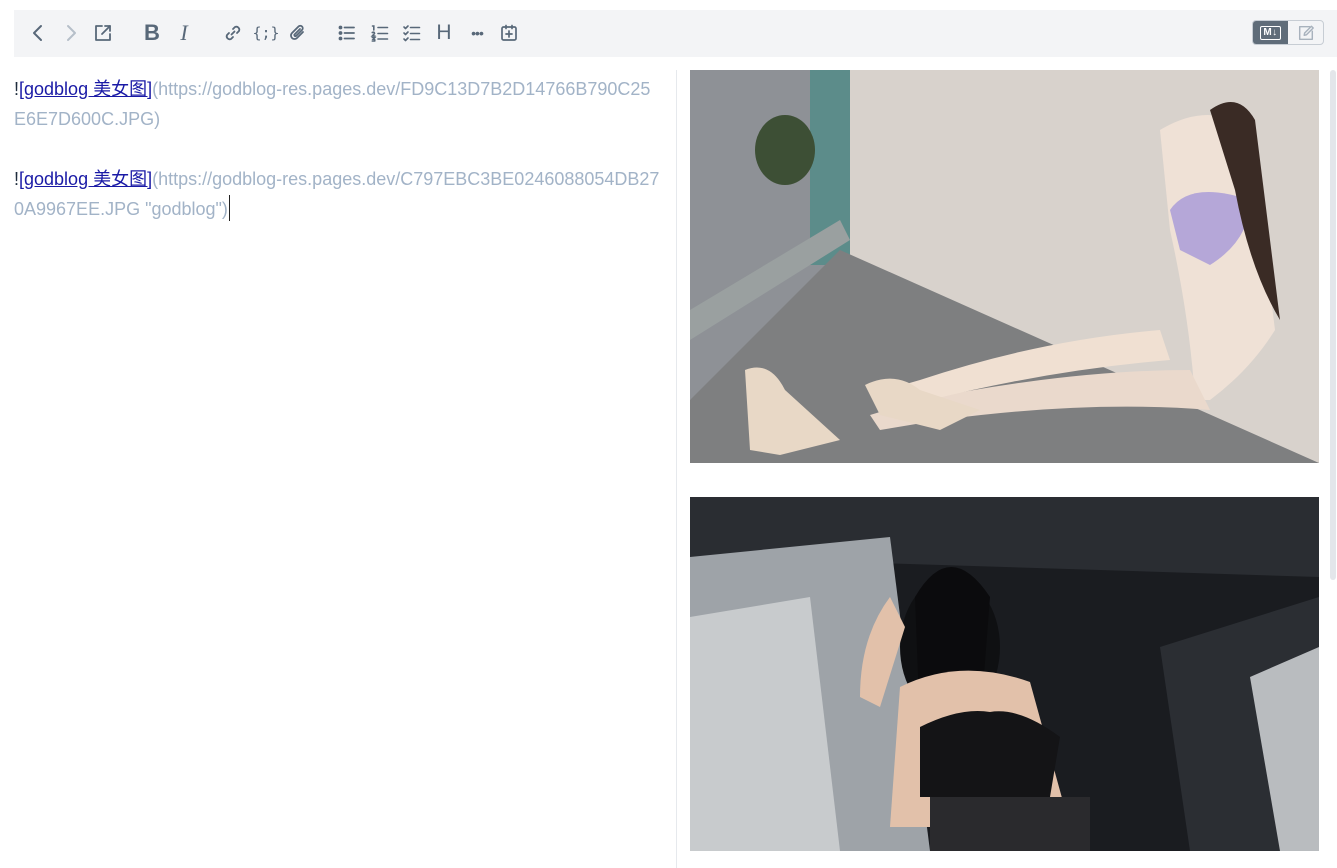 The width and height of the screenshot is (1337, 868). Describe the element at coordinates (298, 33) in the screenshot. I see `attachment-icon` at that location.